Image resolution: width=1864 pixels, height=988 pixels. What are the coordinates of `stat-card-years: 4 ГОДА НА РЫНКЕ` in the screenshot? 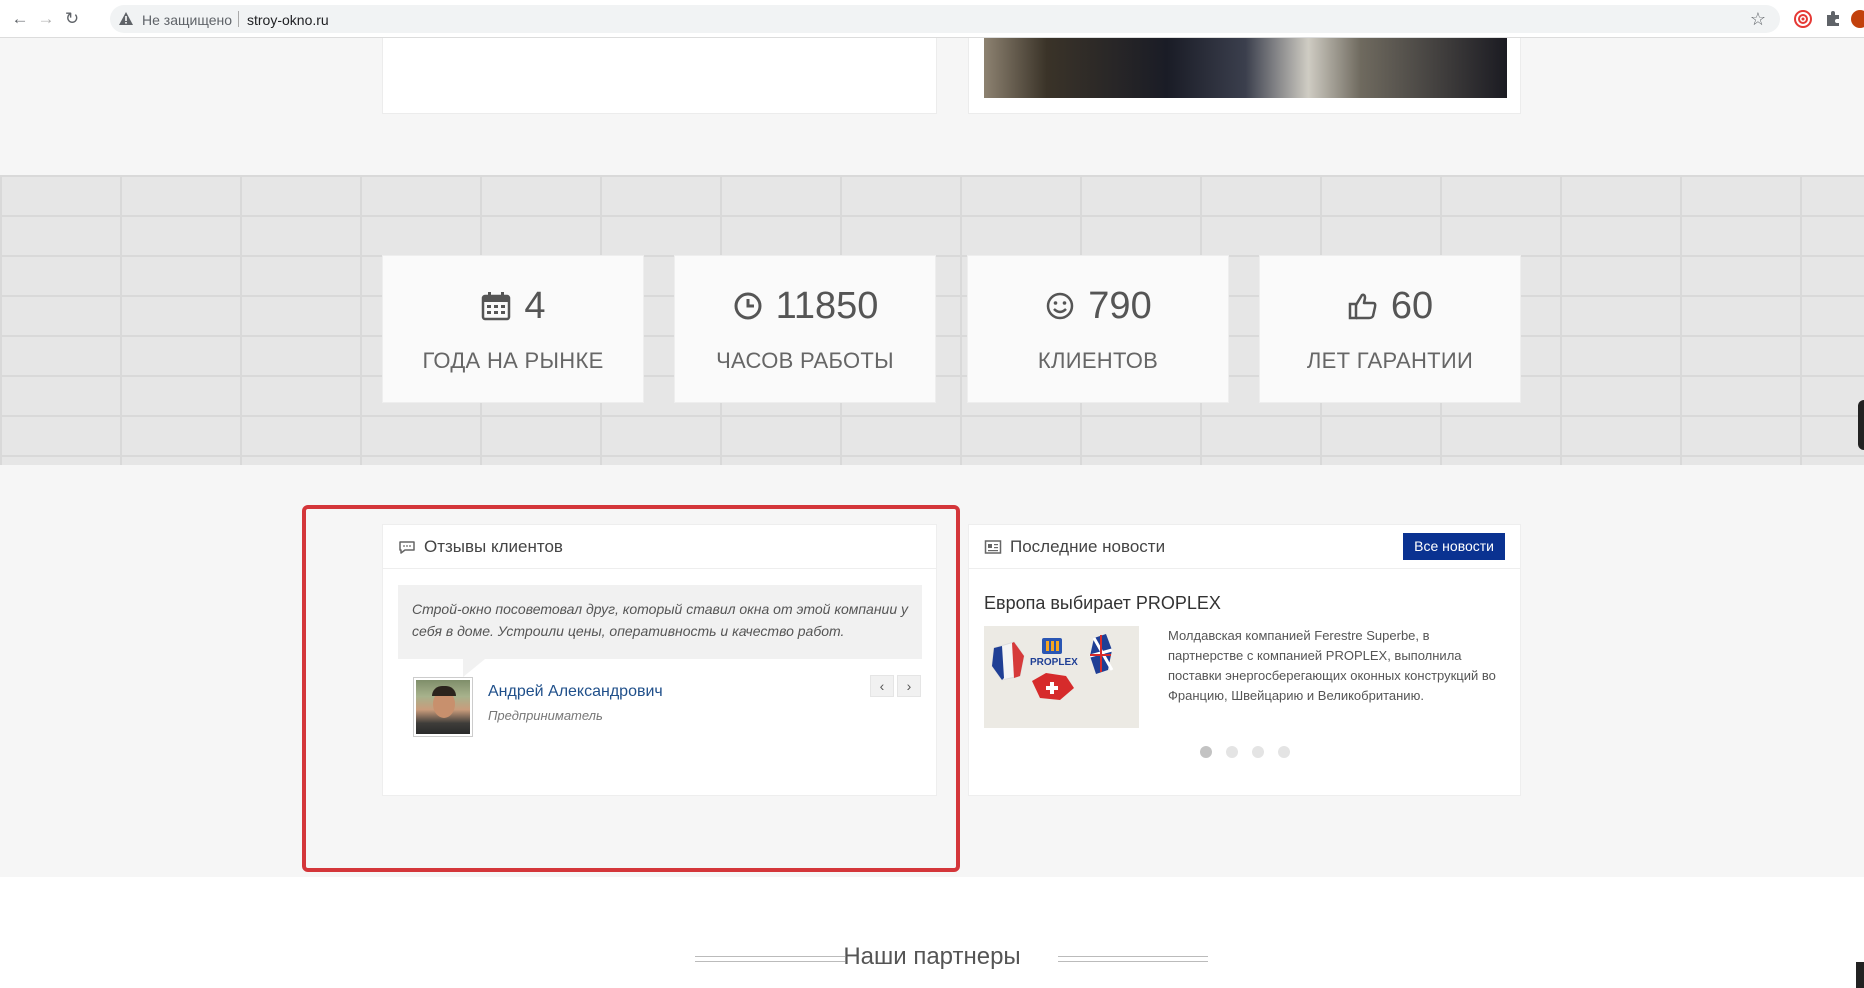 It's located at (513, 329).